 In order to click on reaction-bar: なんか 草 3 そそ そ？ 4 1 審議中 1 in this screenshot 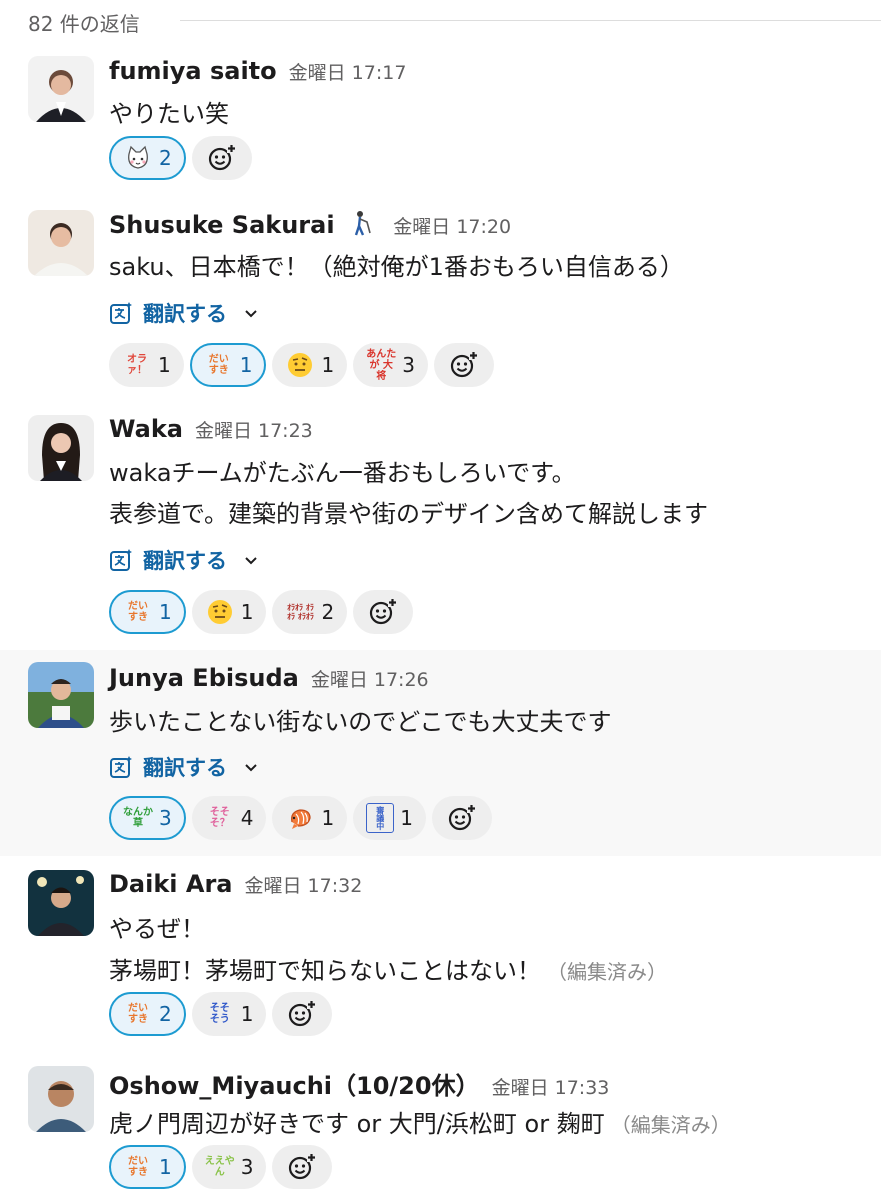, I will do `click(300, 819)`.